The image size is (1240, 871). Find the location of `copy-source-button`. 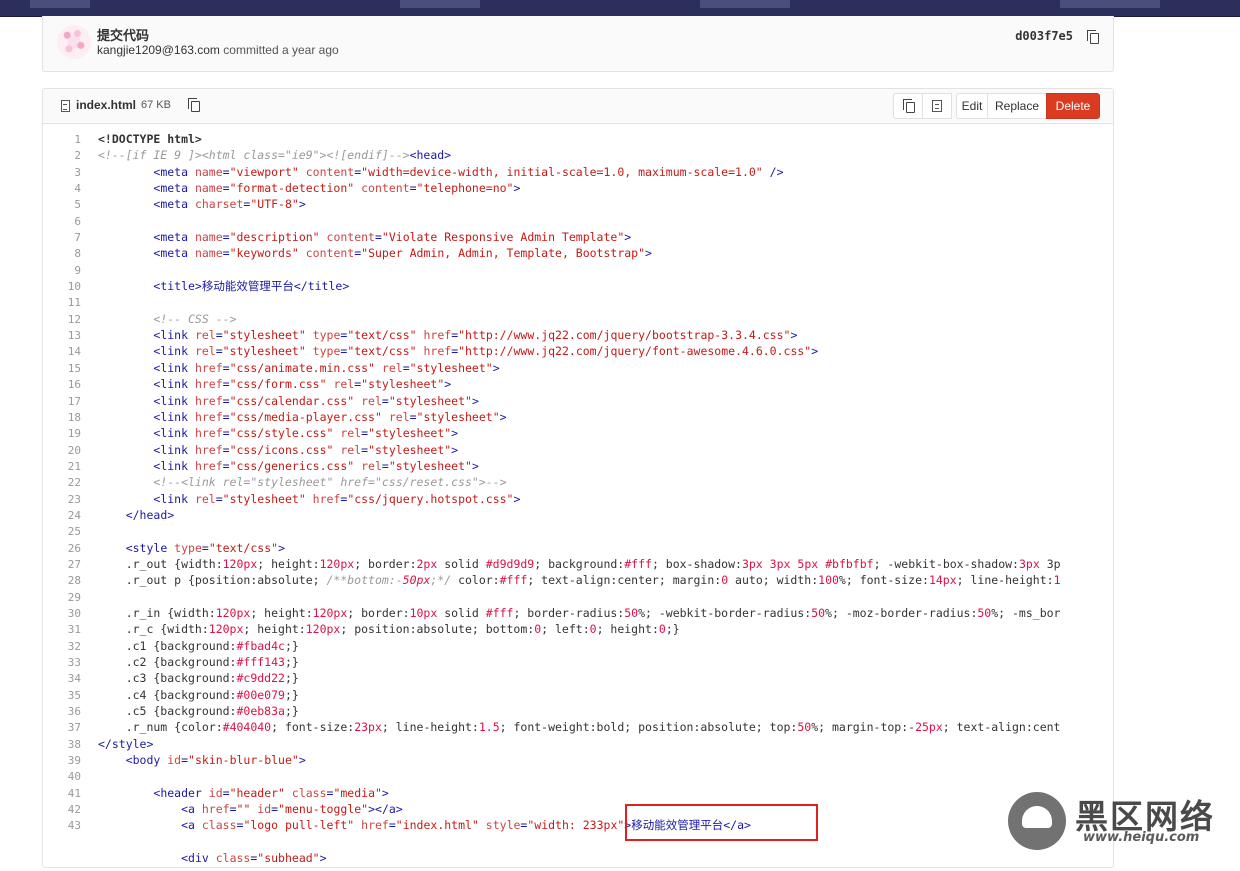

copy-source-button is located at coordinates (908, 106).